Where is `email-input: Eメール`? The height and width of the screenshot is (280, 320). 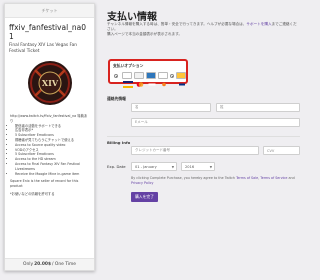
email-input: Eメール is located at coordinates (215, 122).